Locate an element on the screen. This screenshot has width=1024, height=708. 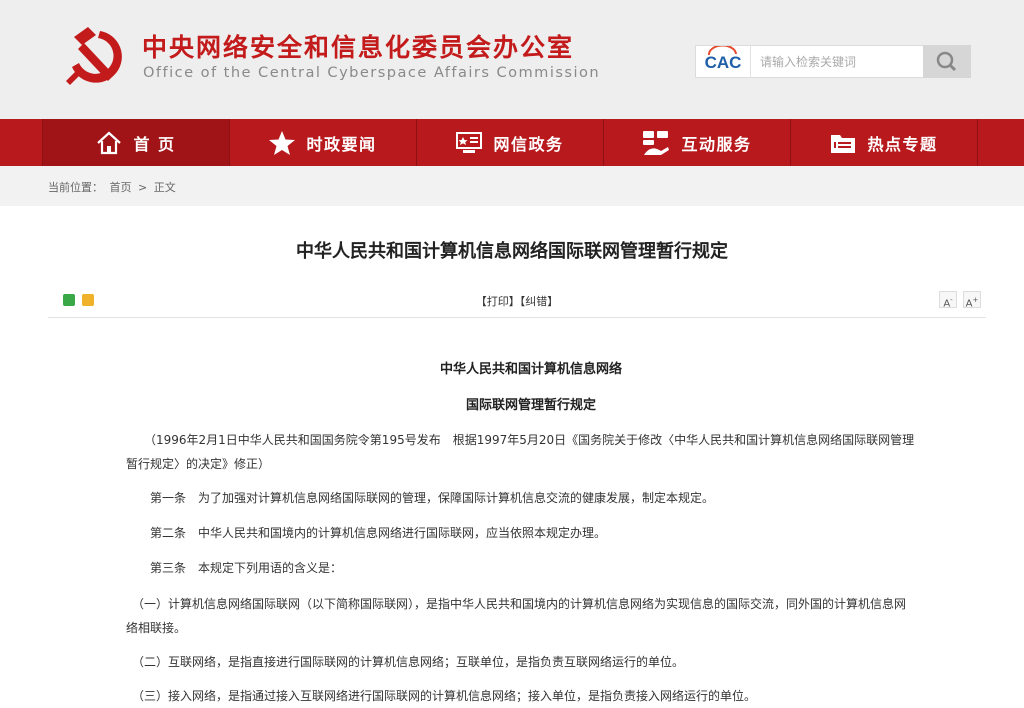
nav-item-interaction: 互动服务 is located at coordinates (697, 142).